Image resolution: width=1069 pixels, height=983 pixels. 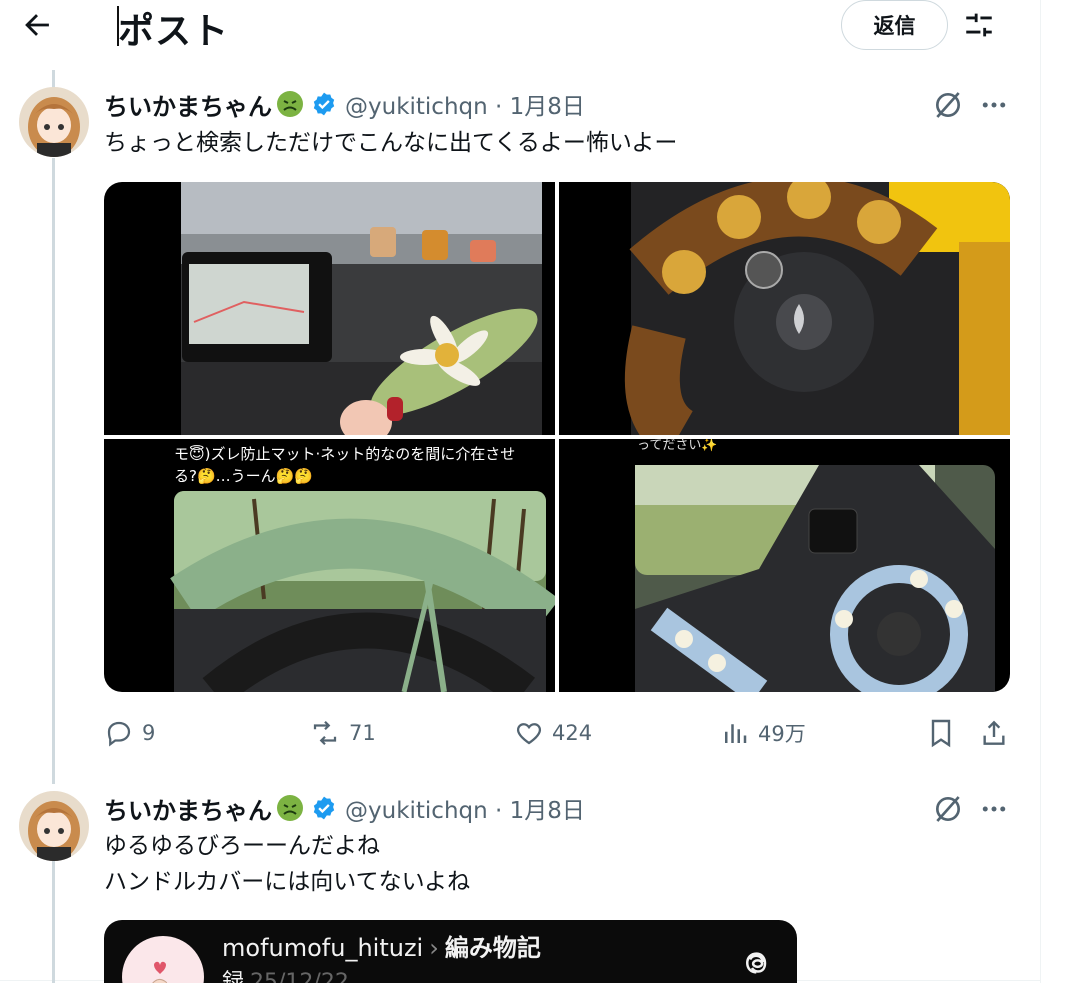 I want to click on media-image: モ😇)ズレ防止マット·ネット的なのを間に介在させ る?🤔…うーん🤔🤔, so click(x=329, y=565).